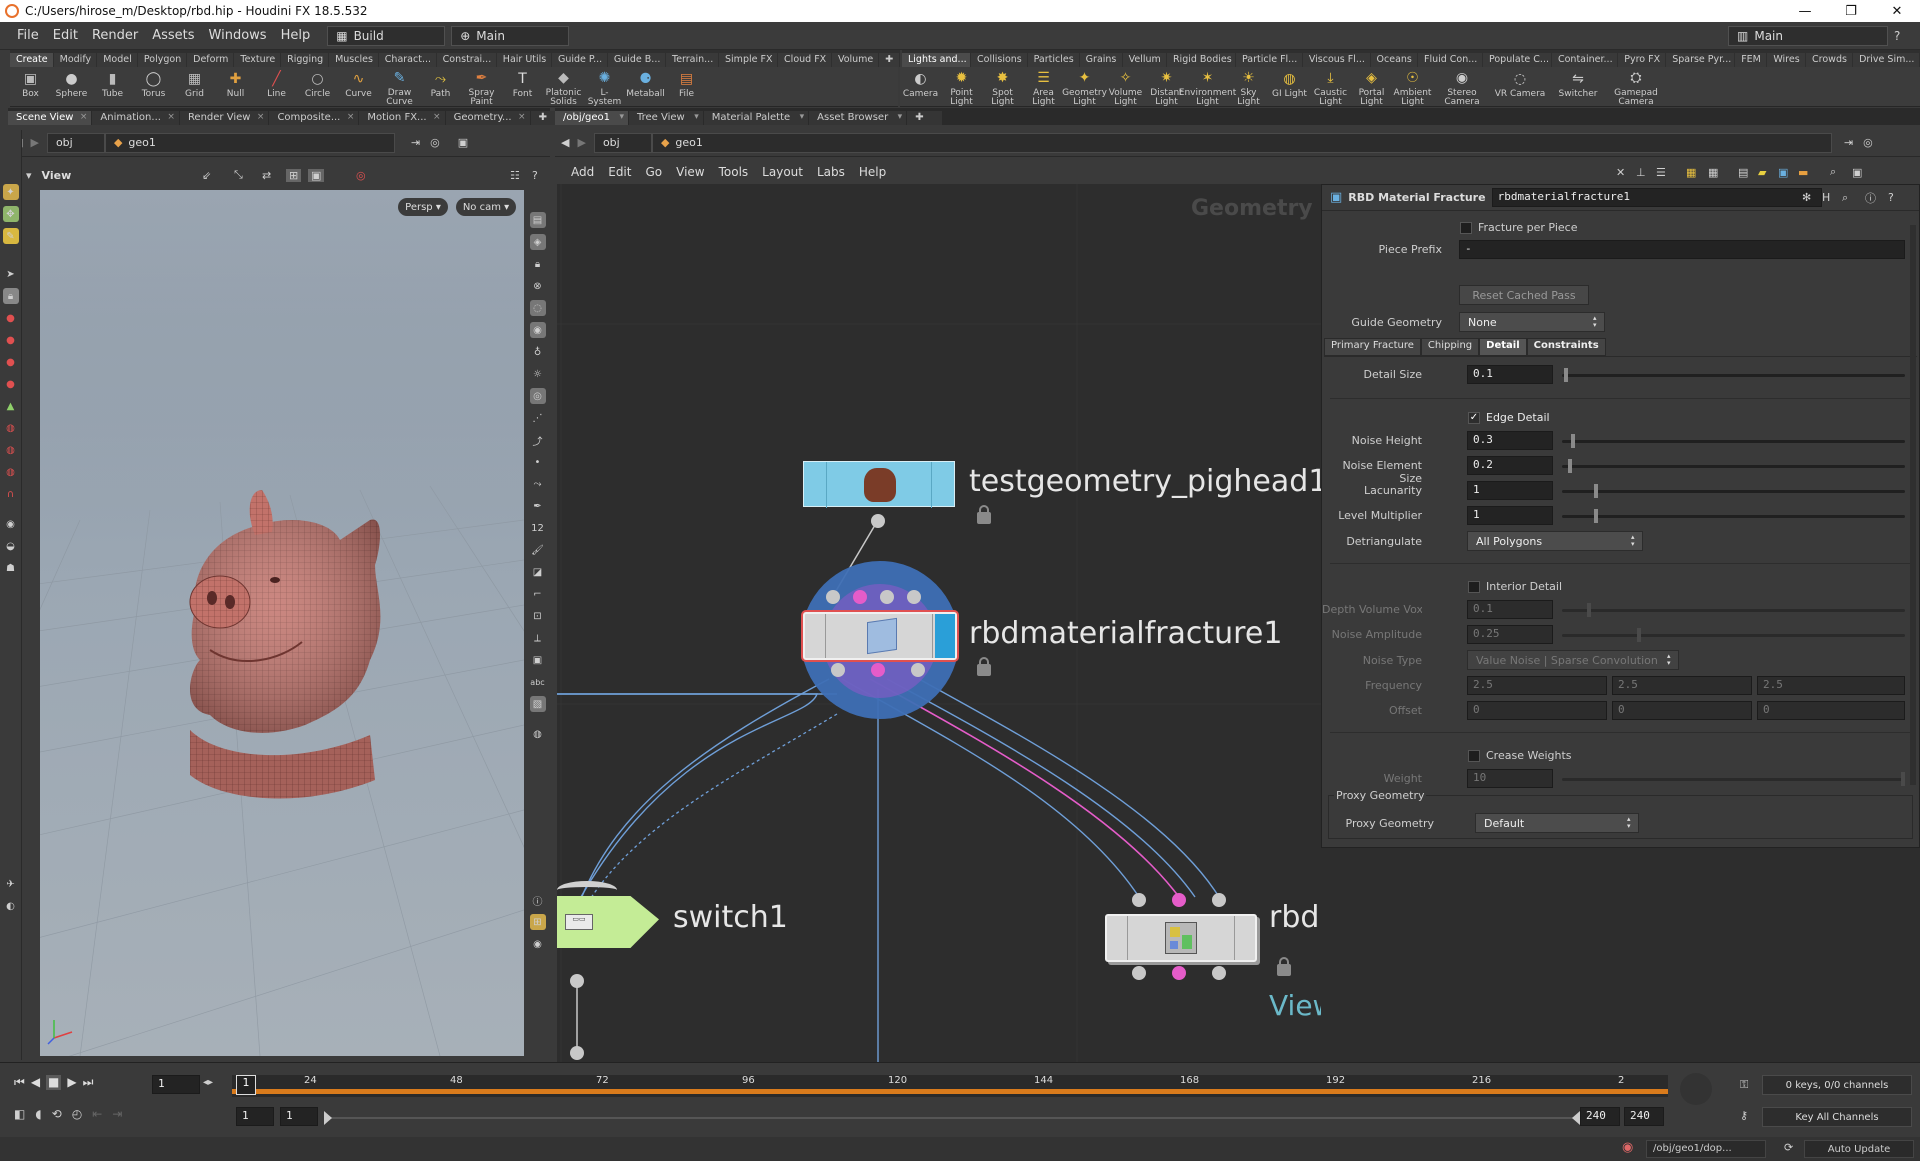 Image resolution: width=1920 pixels, height=1161 pixels. Describe the element at coordinates (538, 660) in the screenshot. I see `primitive-icon: ▣` at that location.